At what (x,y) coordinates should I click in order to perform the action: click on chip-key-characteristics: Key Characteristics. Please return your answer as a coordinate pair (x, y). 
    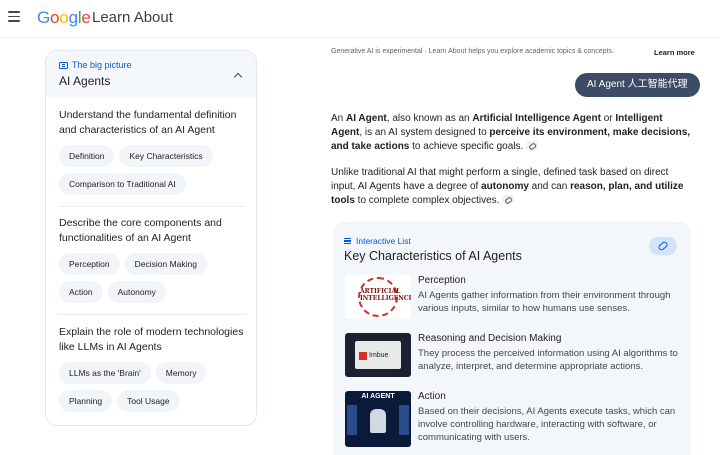
    Looking at the image, I should click on (166, 156).